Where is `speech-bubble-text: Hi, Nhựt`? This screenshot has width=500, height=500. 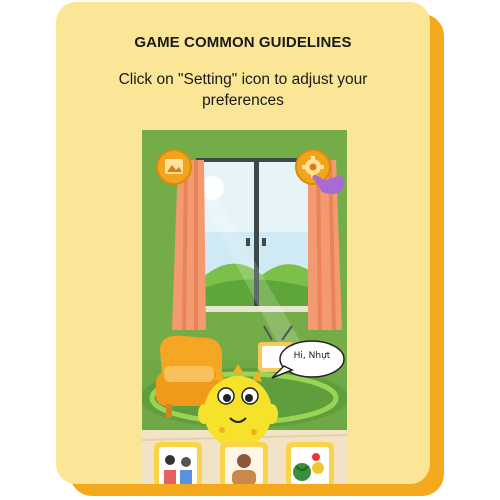 speech-bubble-text: Hi, Nhựt is located at coordinates (312, 356).